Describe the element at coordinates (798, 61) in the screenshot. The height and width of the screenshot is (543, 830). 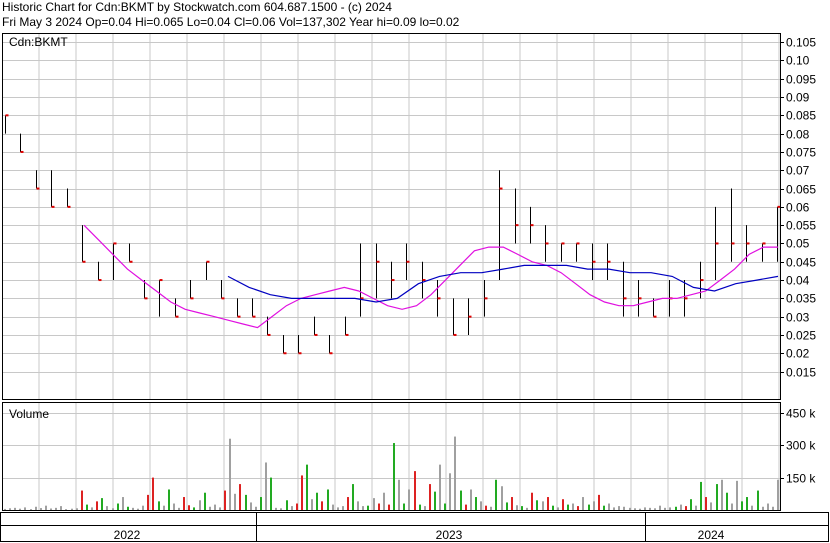
I see `price-tick-label: 0.10` at that location.